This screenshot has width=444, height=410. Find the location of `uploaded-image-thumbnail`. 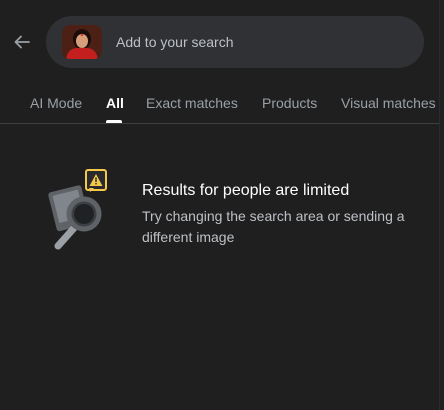

uploaded-image-thumbnail is located at coordinates (82, 42).